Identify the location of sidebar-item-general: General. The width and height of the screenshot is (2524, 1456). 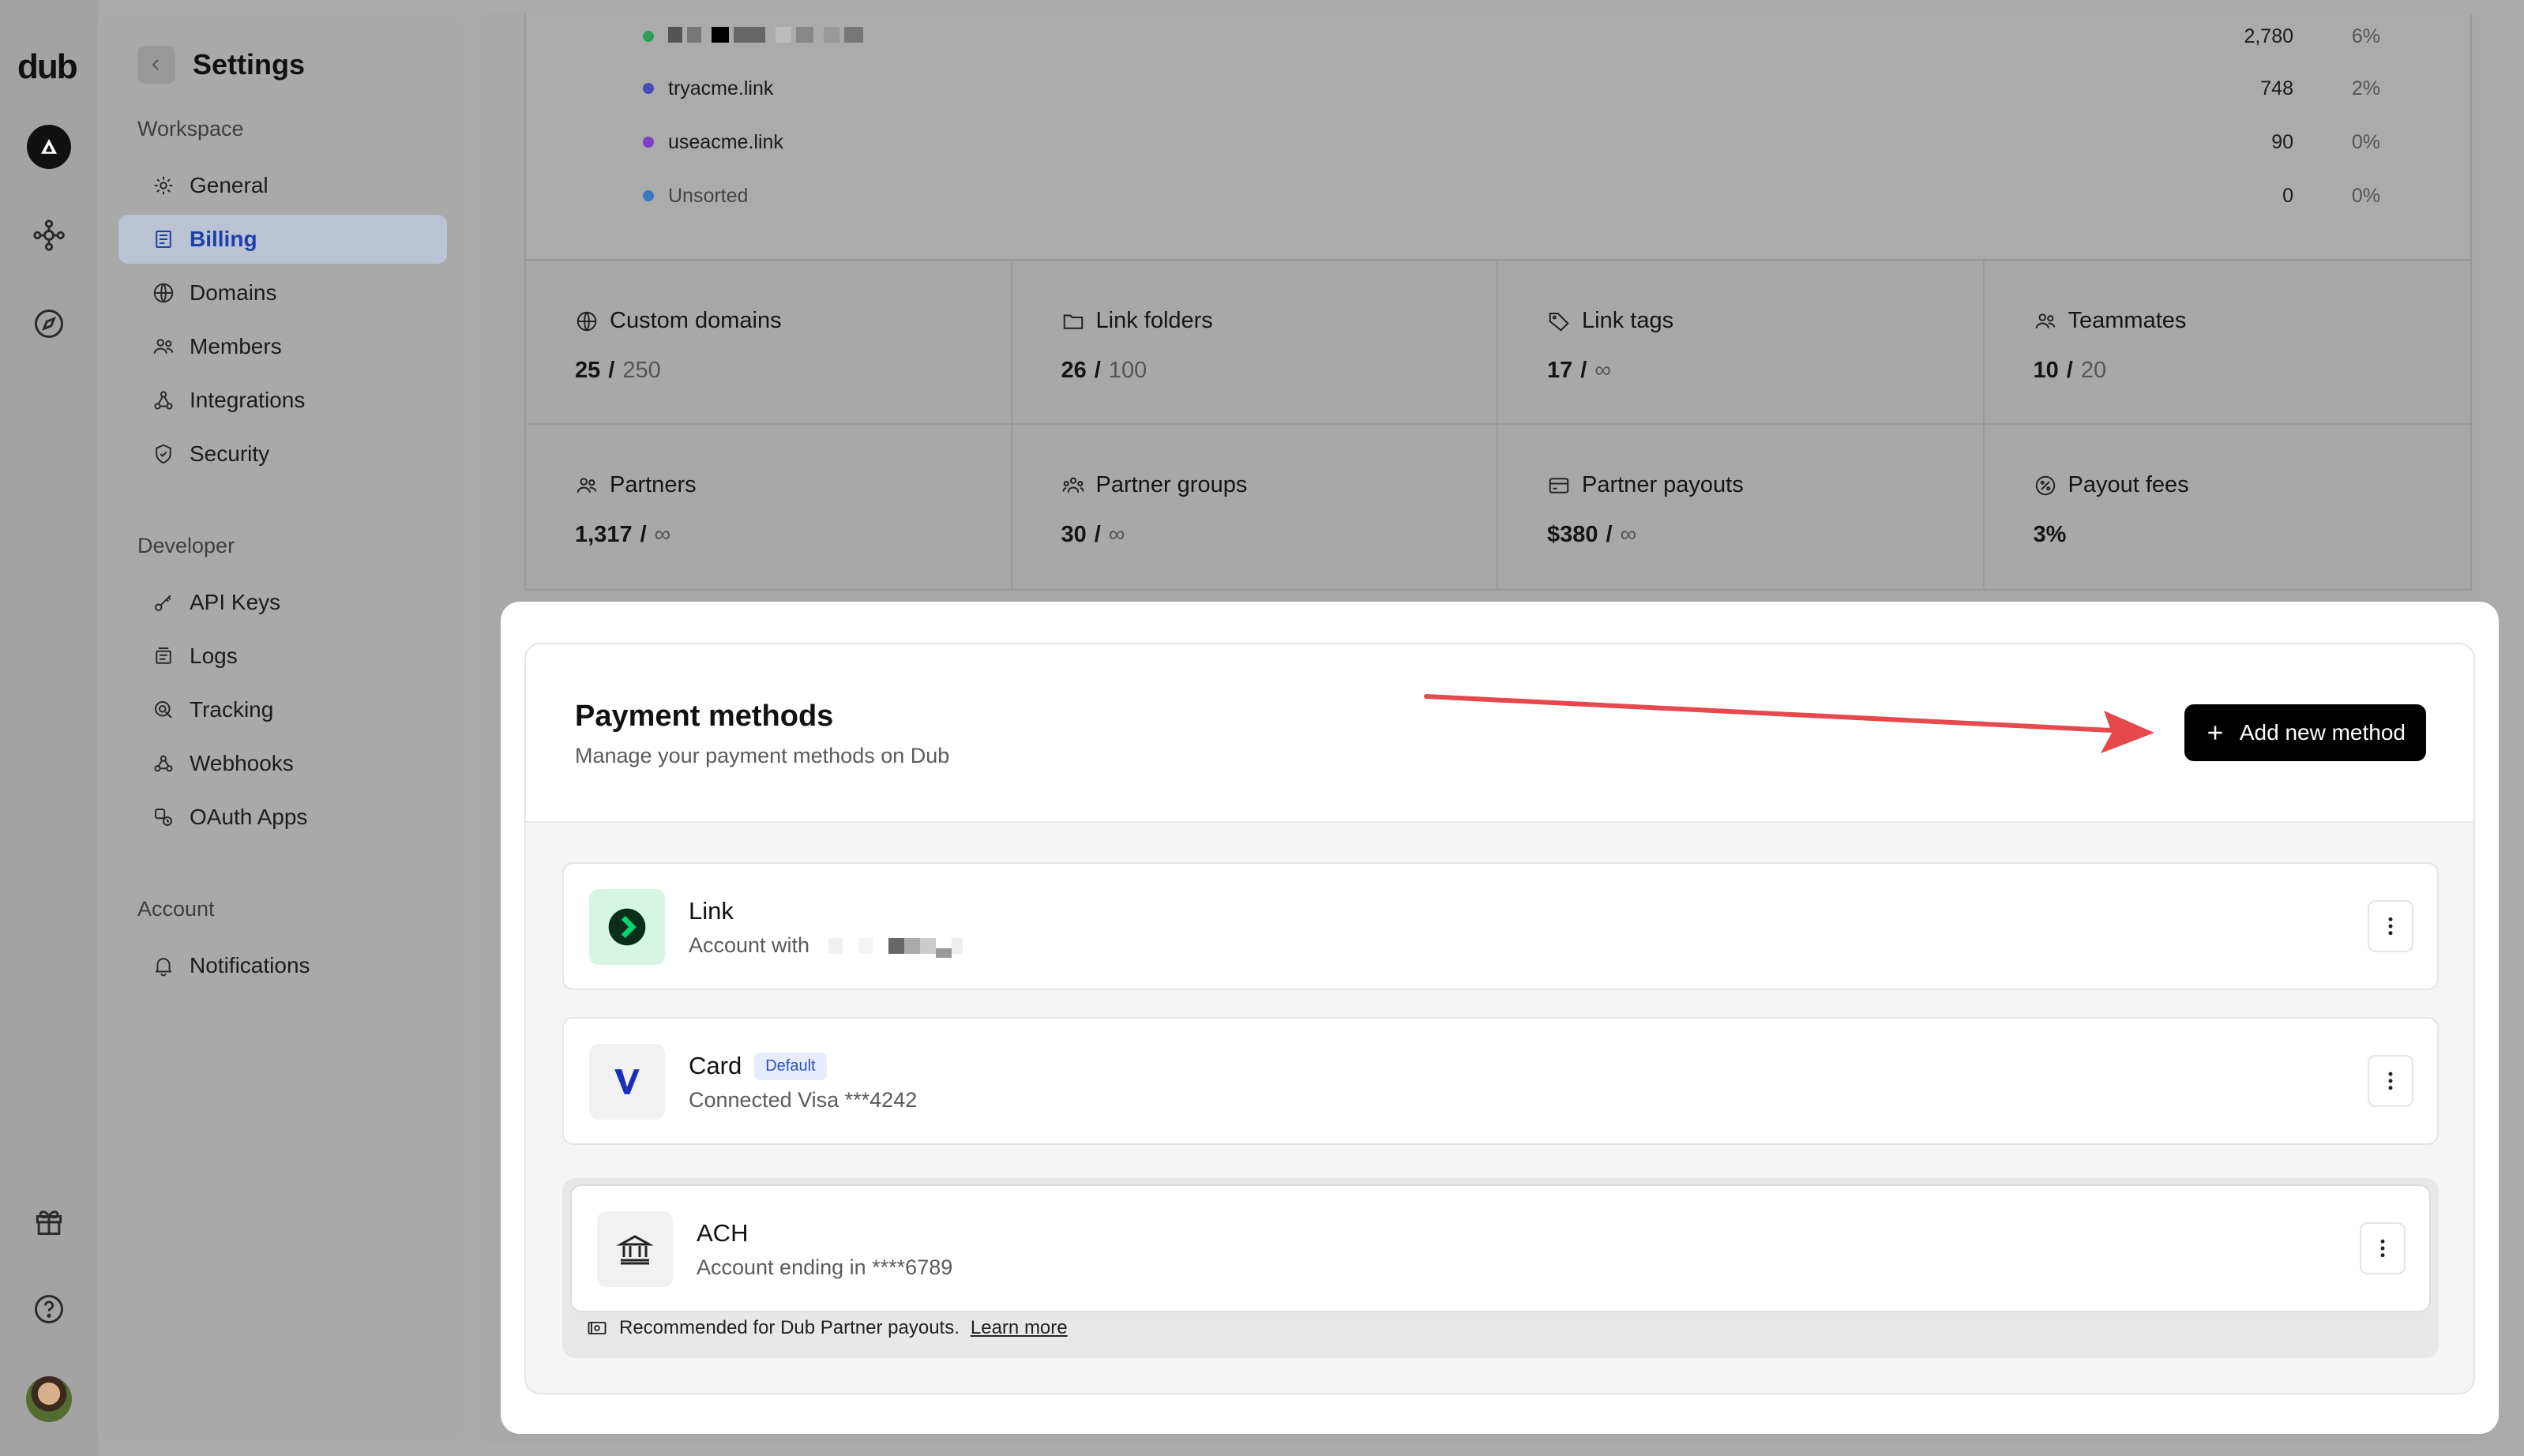
(292, 185).